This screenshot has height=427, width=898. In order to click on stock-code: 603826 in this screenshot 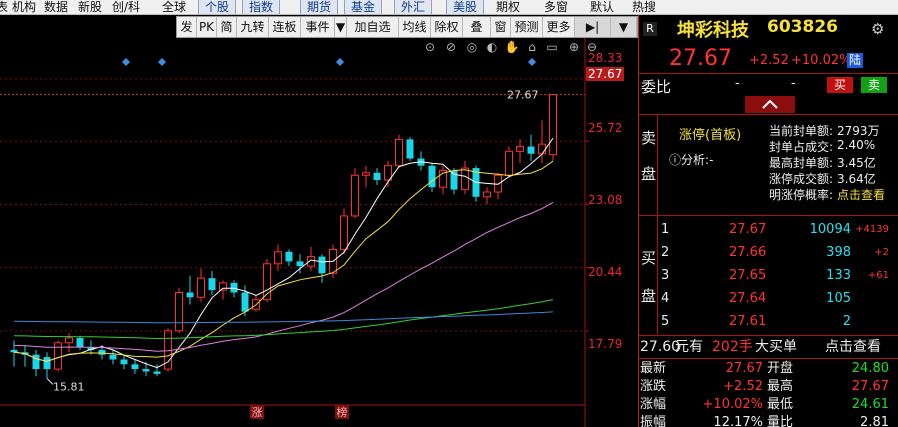, I will do `click(802, 27)`.